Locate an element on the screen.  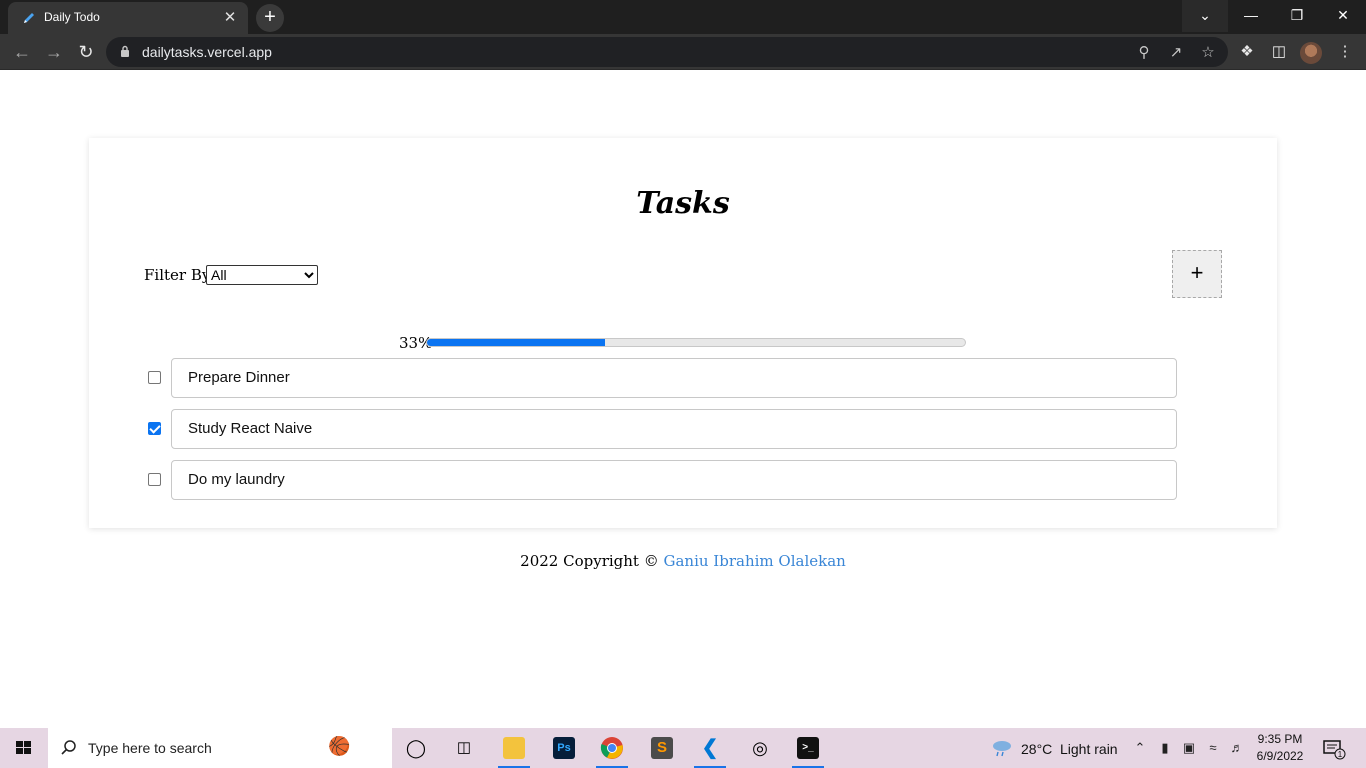
task-view-button: ◫ is located at coordinates (464, 748).